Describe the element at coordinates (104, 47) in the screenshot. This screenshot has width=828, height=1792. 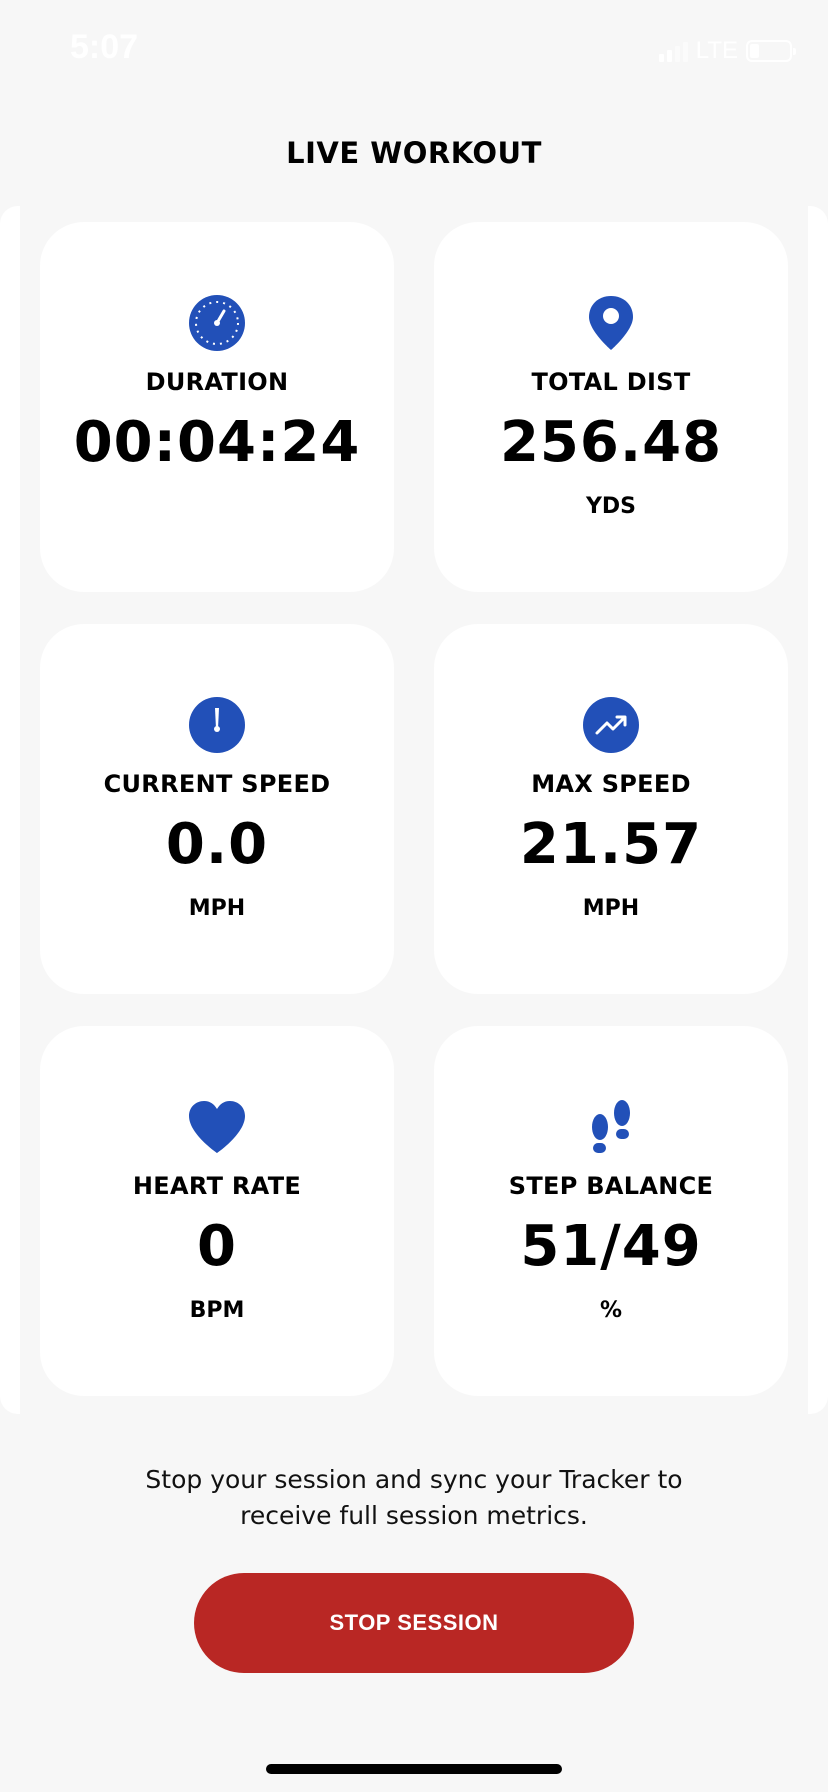
I see `status-time: 5:07` at that location.